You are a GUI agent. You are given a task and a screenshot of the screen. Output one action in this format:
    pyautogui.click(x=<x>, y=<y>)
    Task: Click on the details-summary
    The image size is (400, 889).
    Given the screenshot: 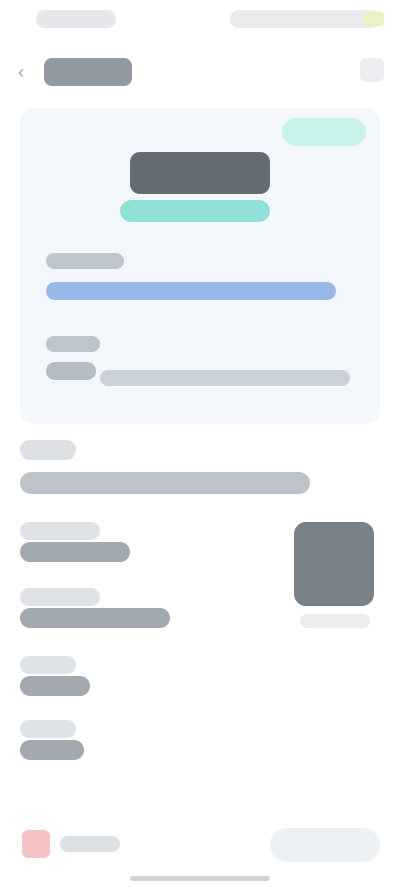 What is the action you would take?
    pyautogui.click(x=165, y=483)
    